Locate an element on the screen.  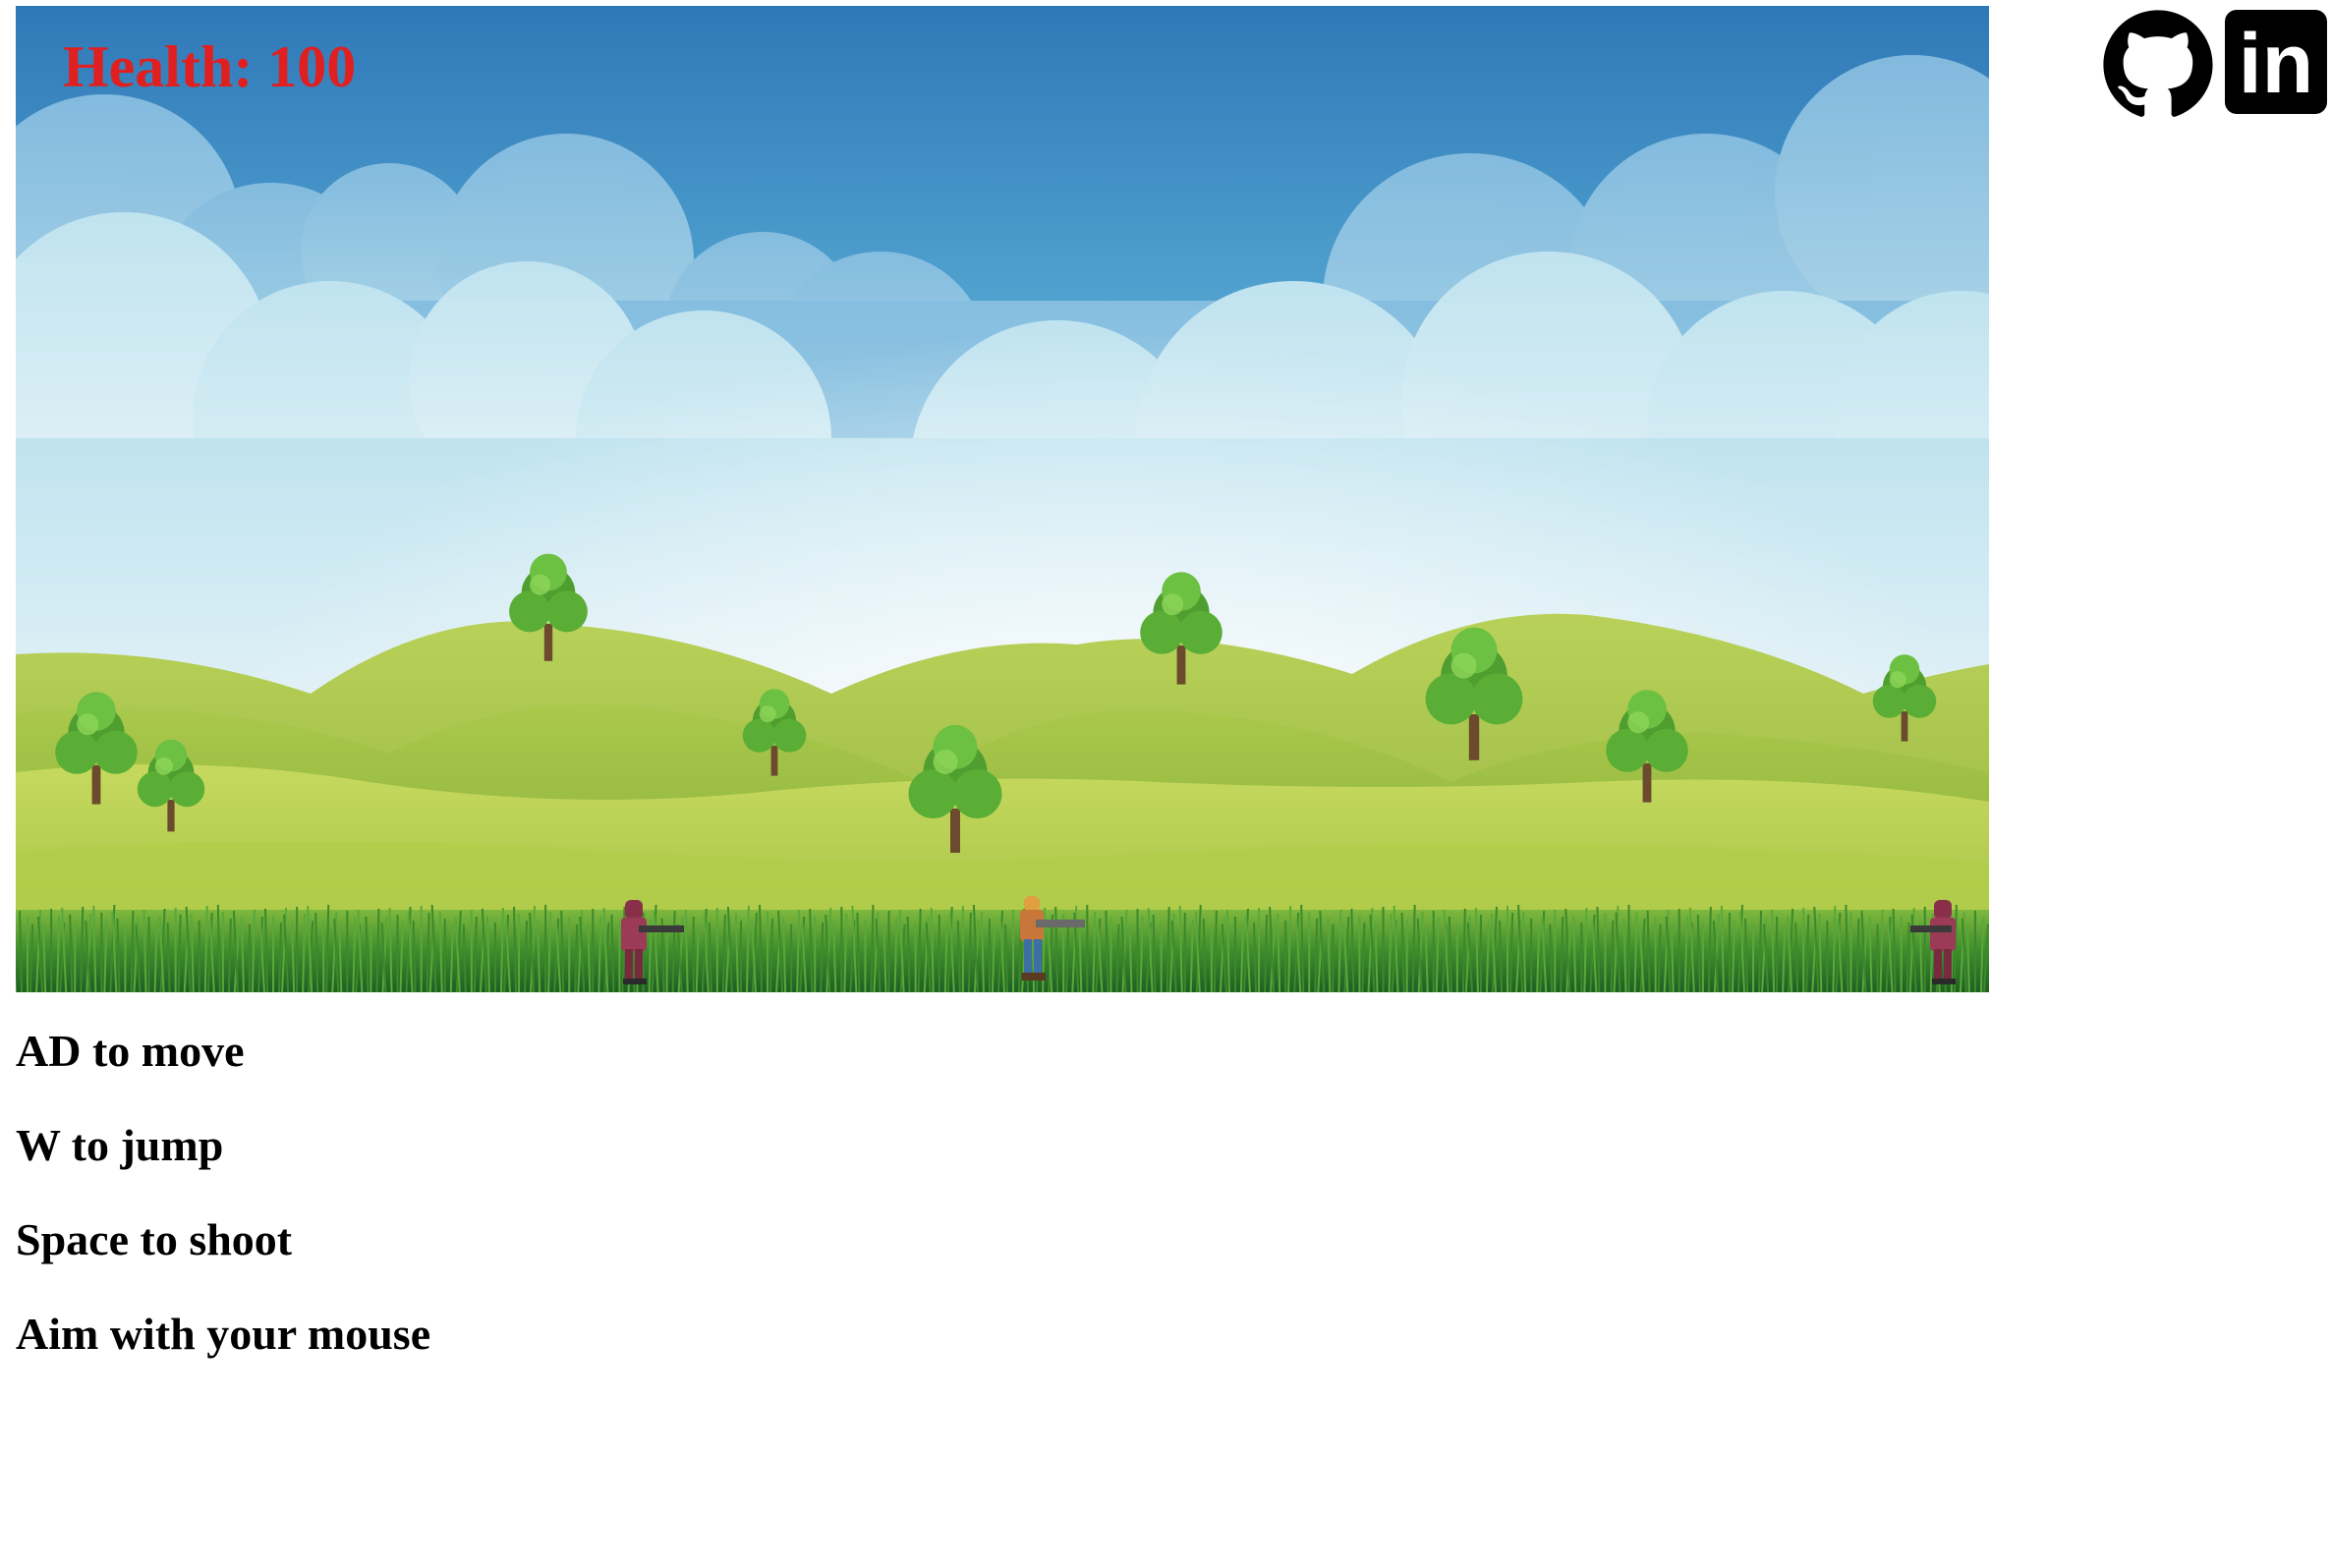
linkedin-icon: in is located at coordinates (2276, 62).